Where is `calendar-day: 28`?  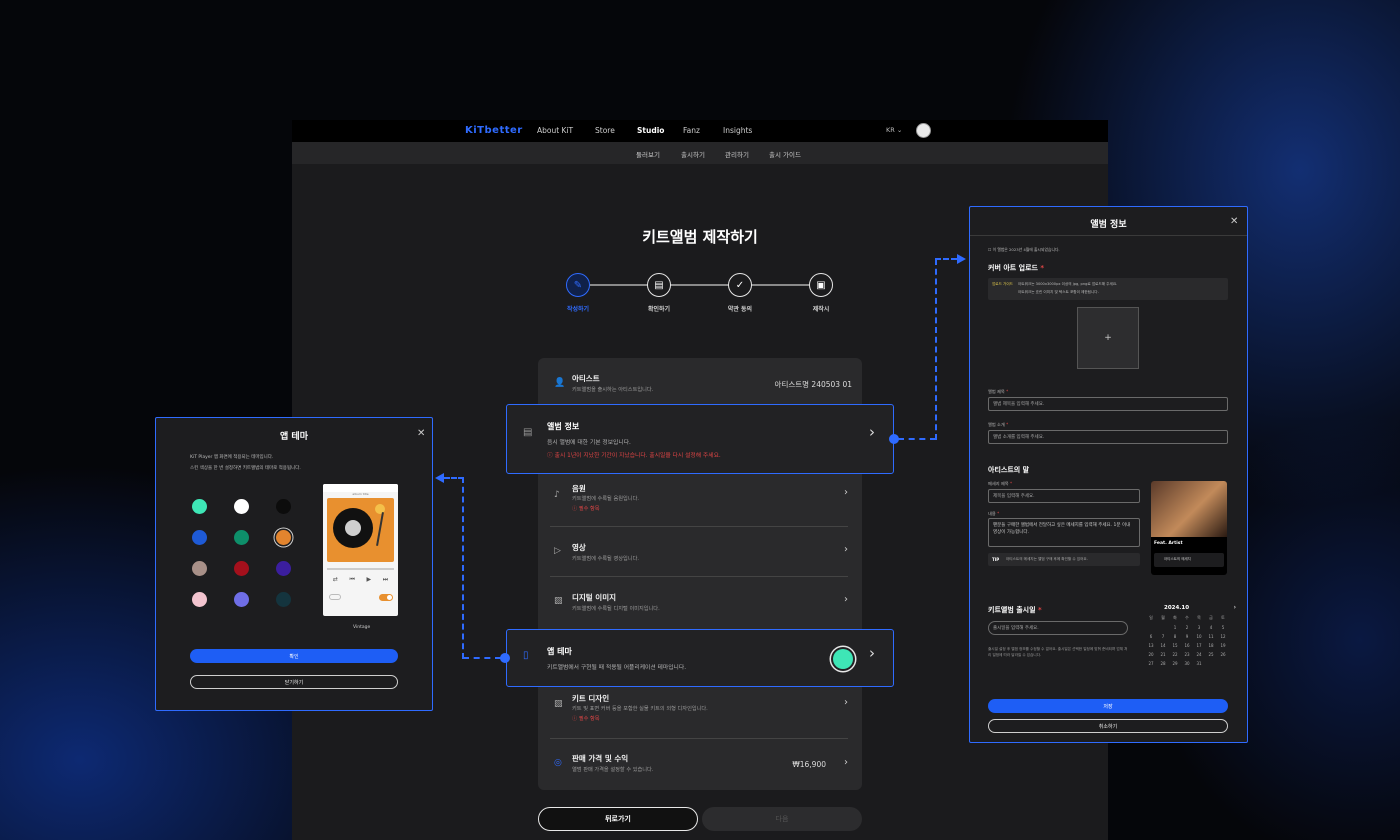
calendar-day: 28 is located at coordinates (1163, 663).